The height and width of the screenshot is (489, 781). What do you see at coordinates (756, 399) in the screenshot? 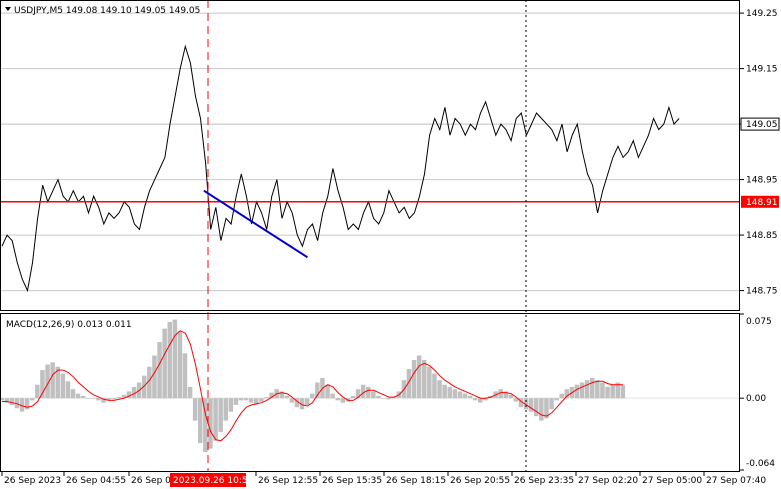
I see `macd-tick-label: 0.00` at bounding box center [756, 399].